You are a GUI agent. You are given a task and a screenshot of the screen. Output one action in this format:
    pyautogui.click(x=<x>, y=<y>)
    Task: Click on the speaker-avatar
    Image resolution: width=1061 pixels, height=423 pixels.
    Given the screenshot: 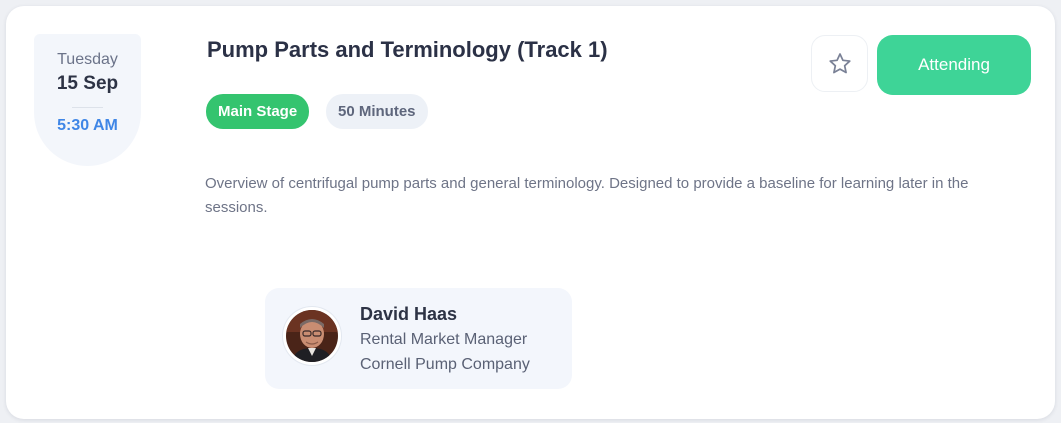 What is the action you would take?
    pyautogui.click(x=312, y=336)
    